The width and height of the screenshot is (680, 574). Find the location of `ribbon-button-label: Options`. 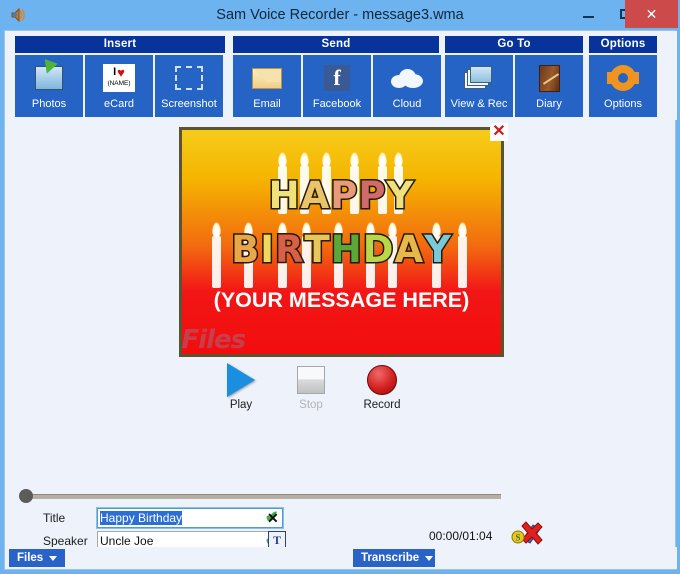

ribbon-button-label: Options is located at coordinates (623, 104).